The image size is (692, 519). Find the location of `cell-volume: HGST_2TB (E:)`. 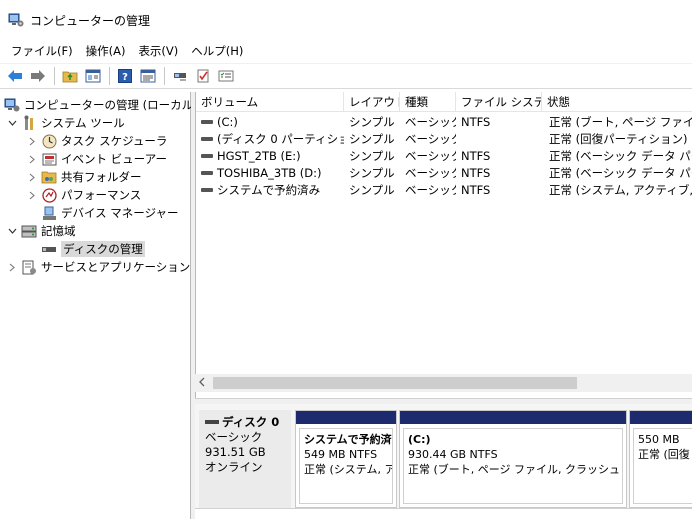

cell-volume: HGST_2TB (E:) is located at coordinates (270, 156).